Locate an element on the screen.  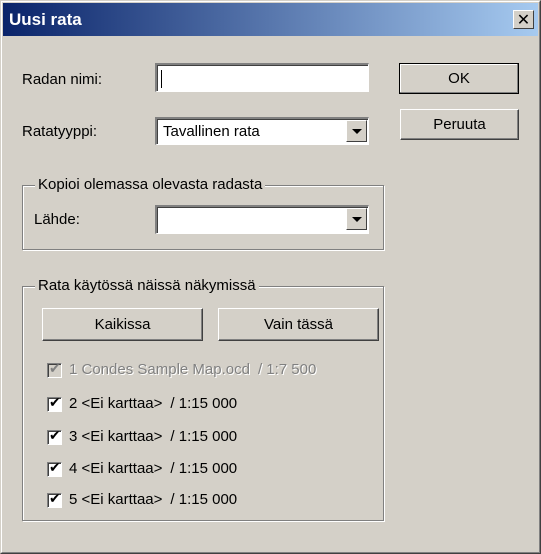
close-icon: ✕ is located at coordinates (523, 19).